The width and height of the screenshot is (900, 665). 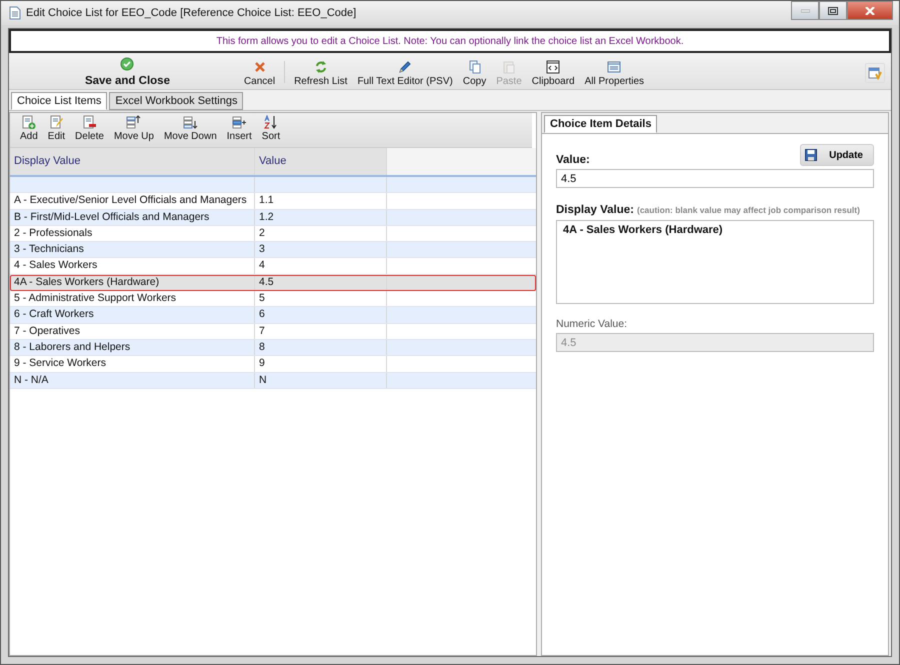 I want to click on table-cell: 1.1, so click(x=321, y=201).